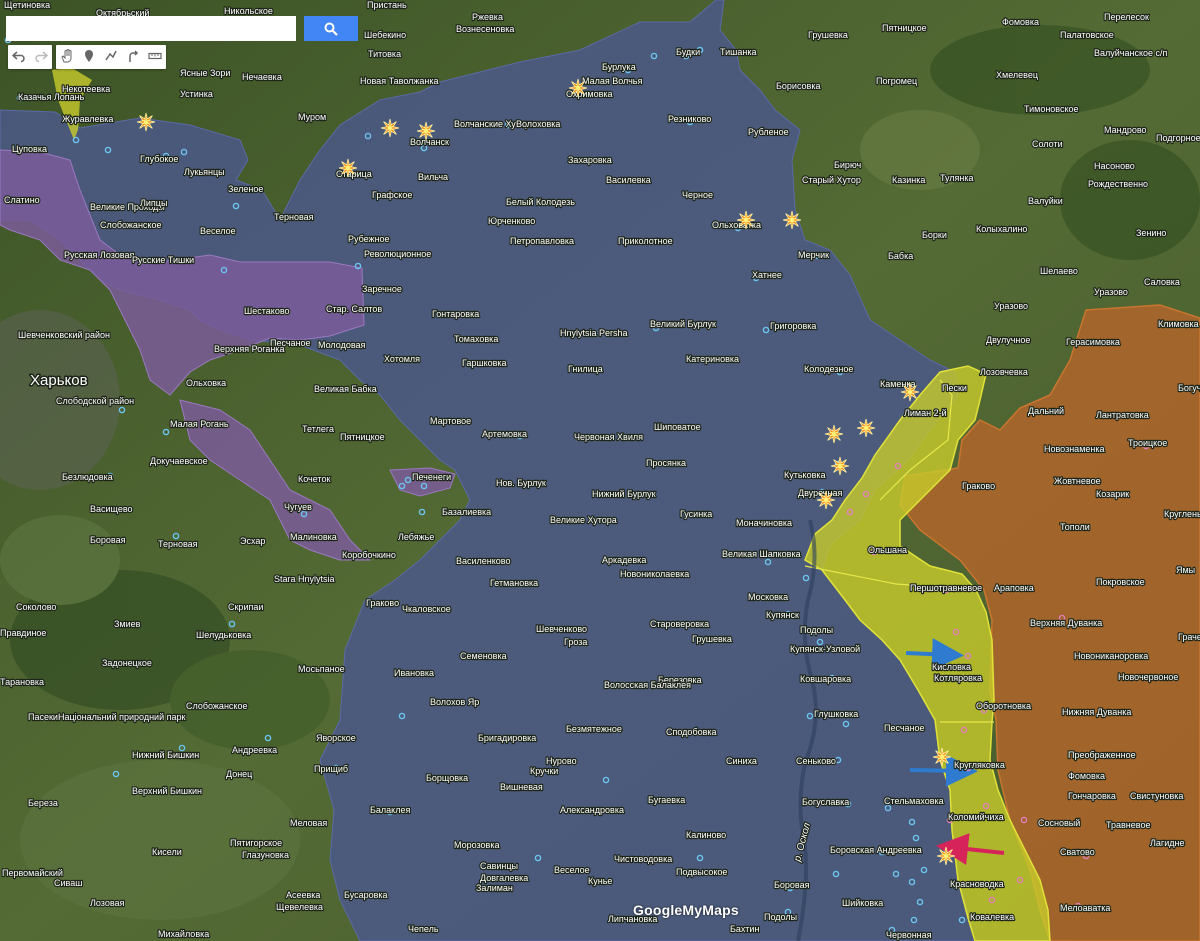 The height and width of the screenshot is (941, 1200). What do you see at coordinates (483, 561) in the screenshot?
I see `place-label: Василенково` at bounding box center [483, 561].